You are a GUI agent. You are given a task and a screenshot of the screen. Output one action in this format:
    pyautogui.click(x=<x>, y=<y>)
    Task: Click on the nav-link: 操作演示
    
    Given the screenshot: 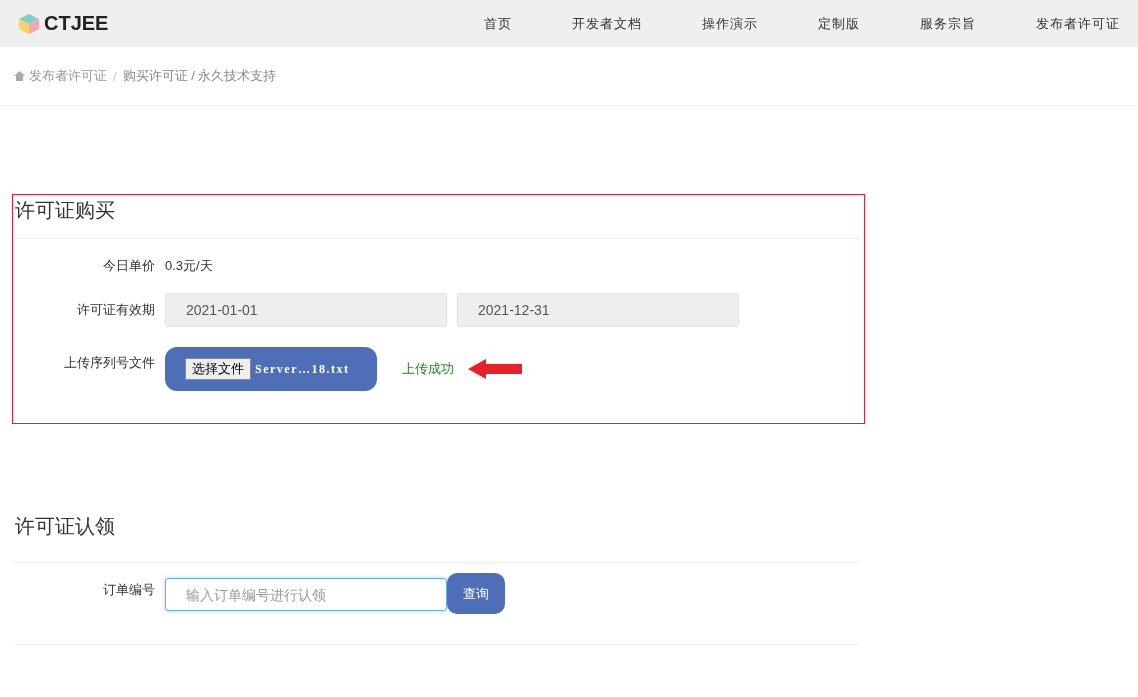 What is the action you would take?
    pyautogui.click(x=700, y=23)
    